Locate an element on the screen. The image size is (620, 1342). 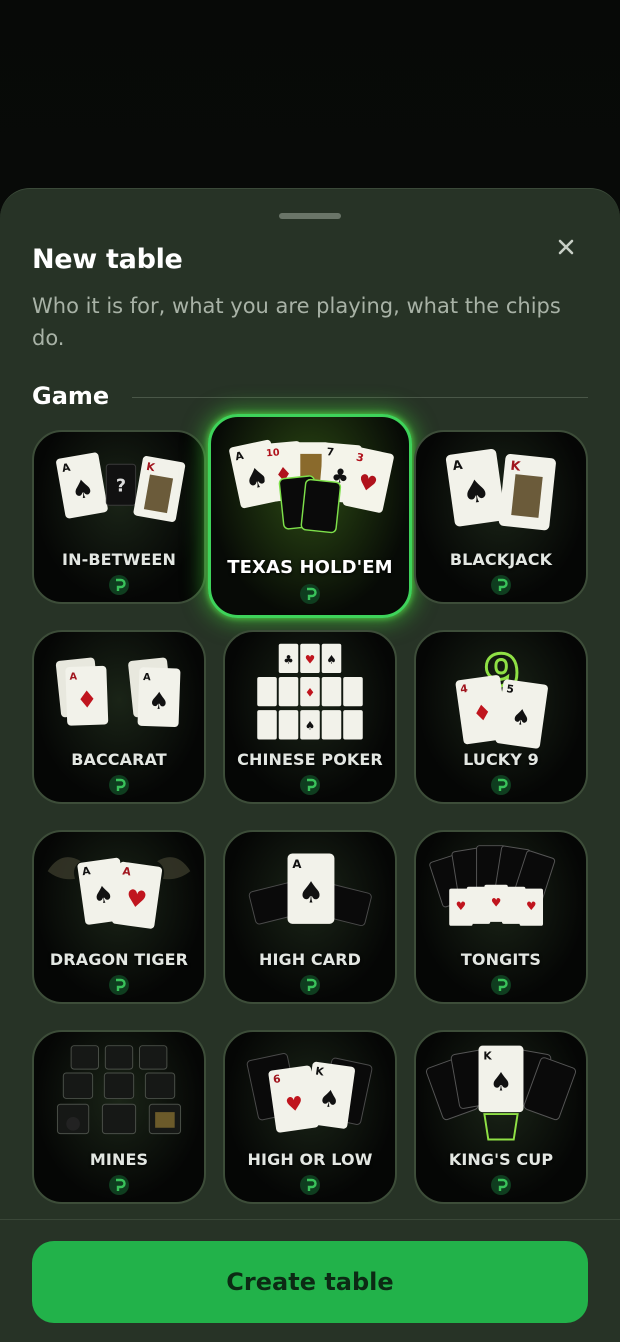
game-tile-mines: MINES is located at coordinates (119, 1117).